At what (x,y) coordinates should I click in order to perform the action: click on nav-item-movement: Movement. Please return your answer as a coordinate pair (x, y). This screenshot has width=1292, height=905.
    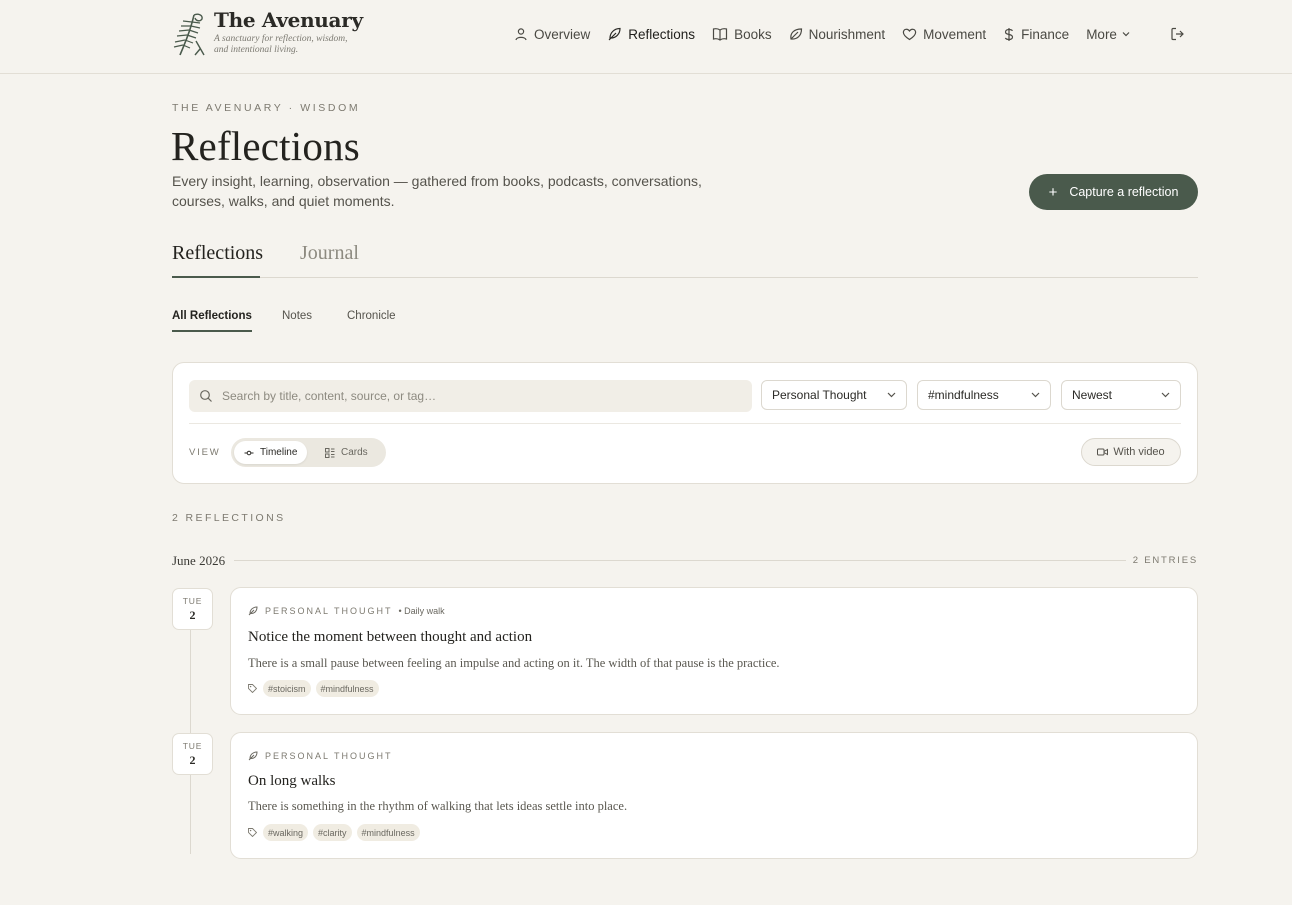
    Looking at the image, I should click on (944, 34).